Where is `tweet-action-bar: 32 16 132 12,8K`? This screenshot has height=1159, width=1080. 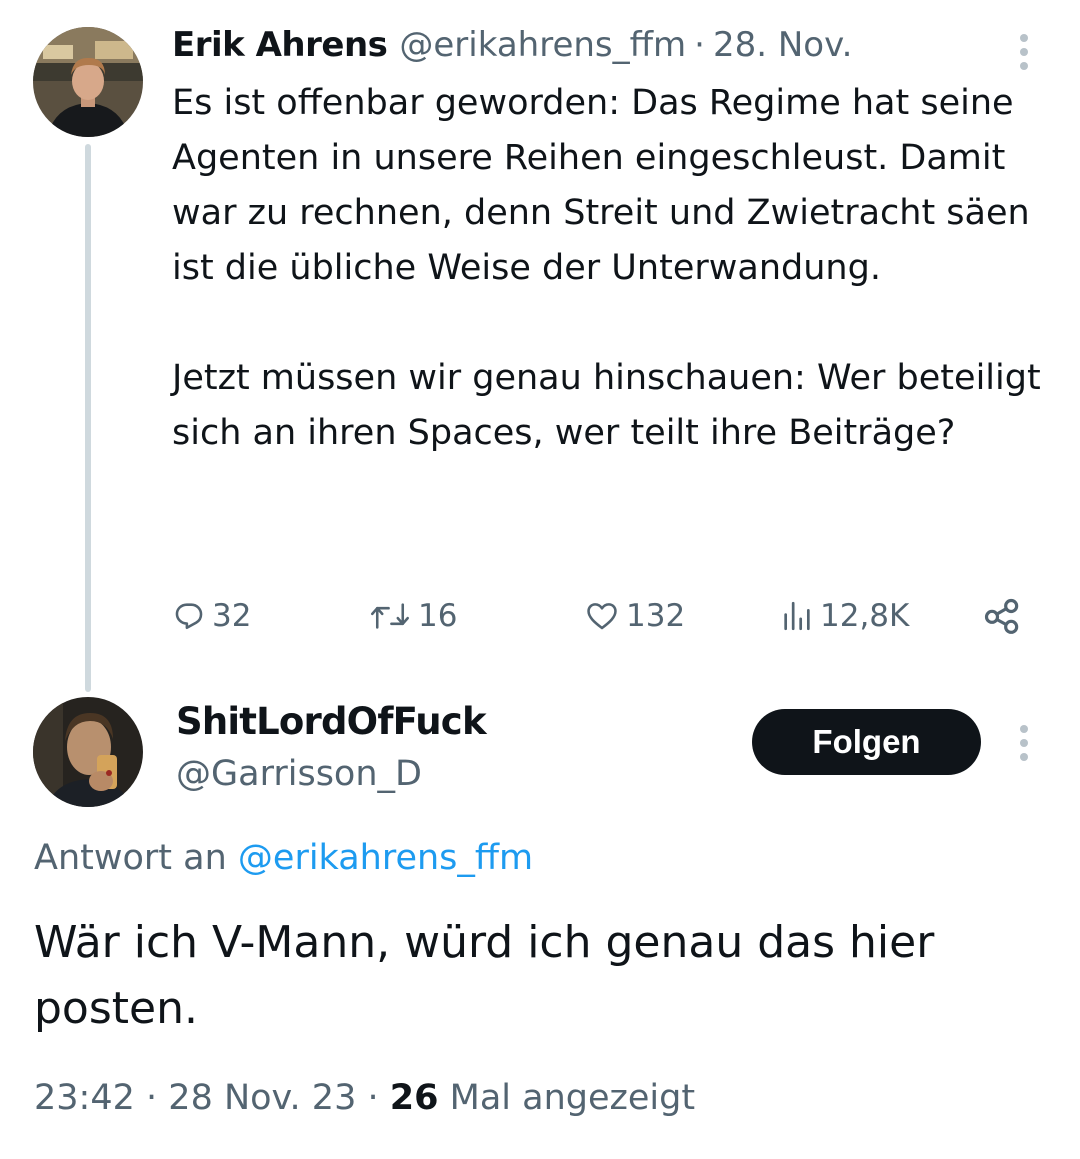 tweet-action-bar: 32 16 132 12,8K is located at coordinates (600, 616).